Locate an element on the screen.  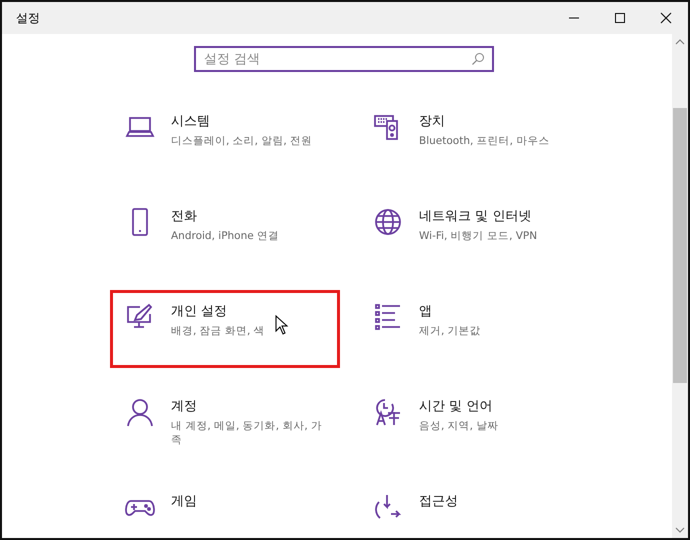
person-icon is located at coordinates (140, 412).